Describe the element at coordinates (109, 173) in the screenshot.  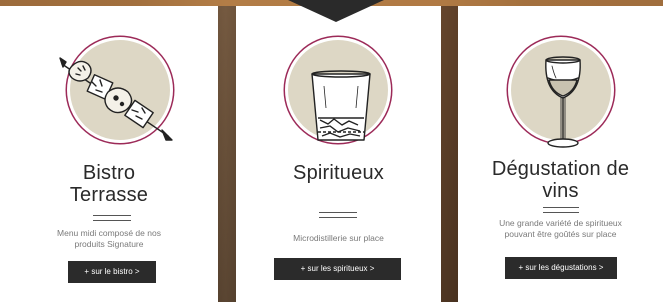
I see `card-title-line-1: Bistro` at that location.